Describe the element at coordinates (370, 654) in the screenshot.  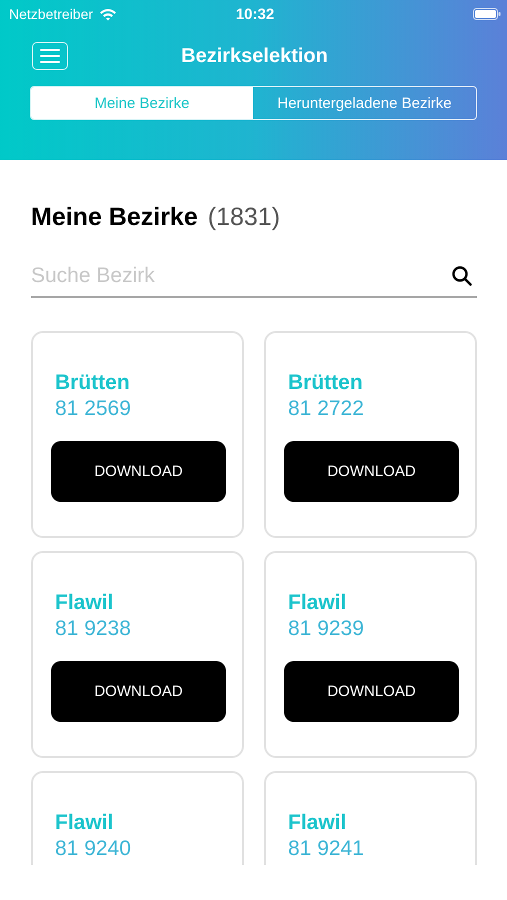
I see `district-card: Flawil 81 9239 DOWNLOAD` at that location.